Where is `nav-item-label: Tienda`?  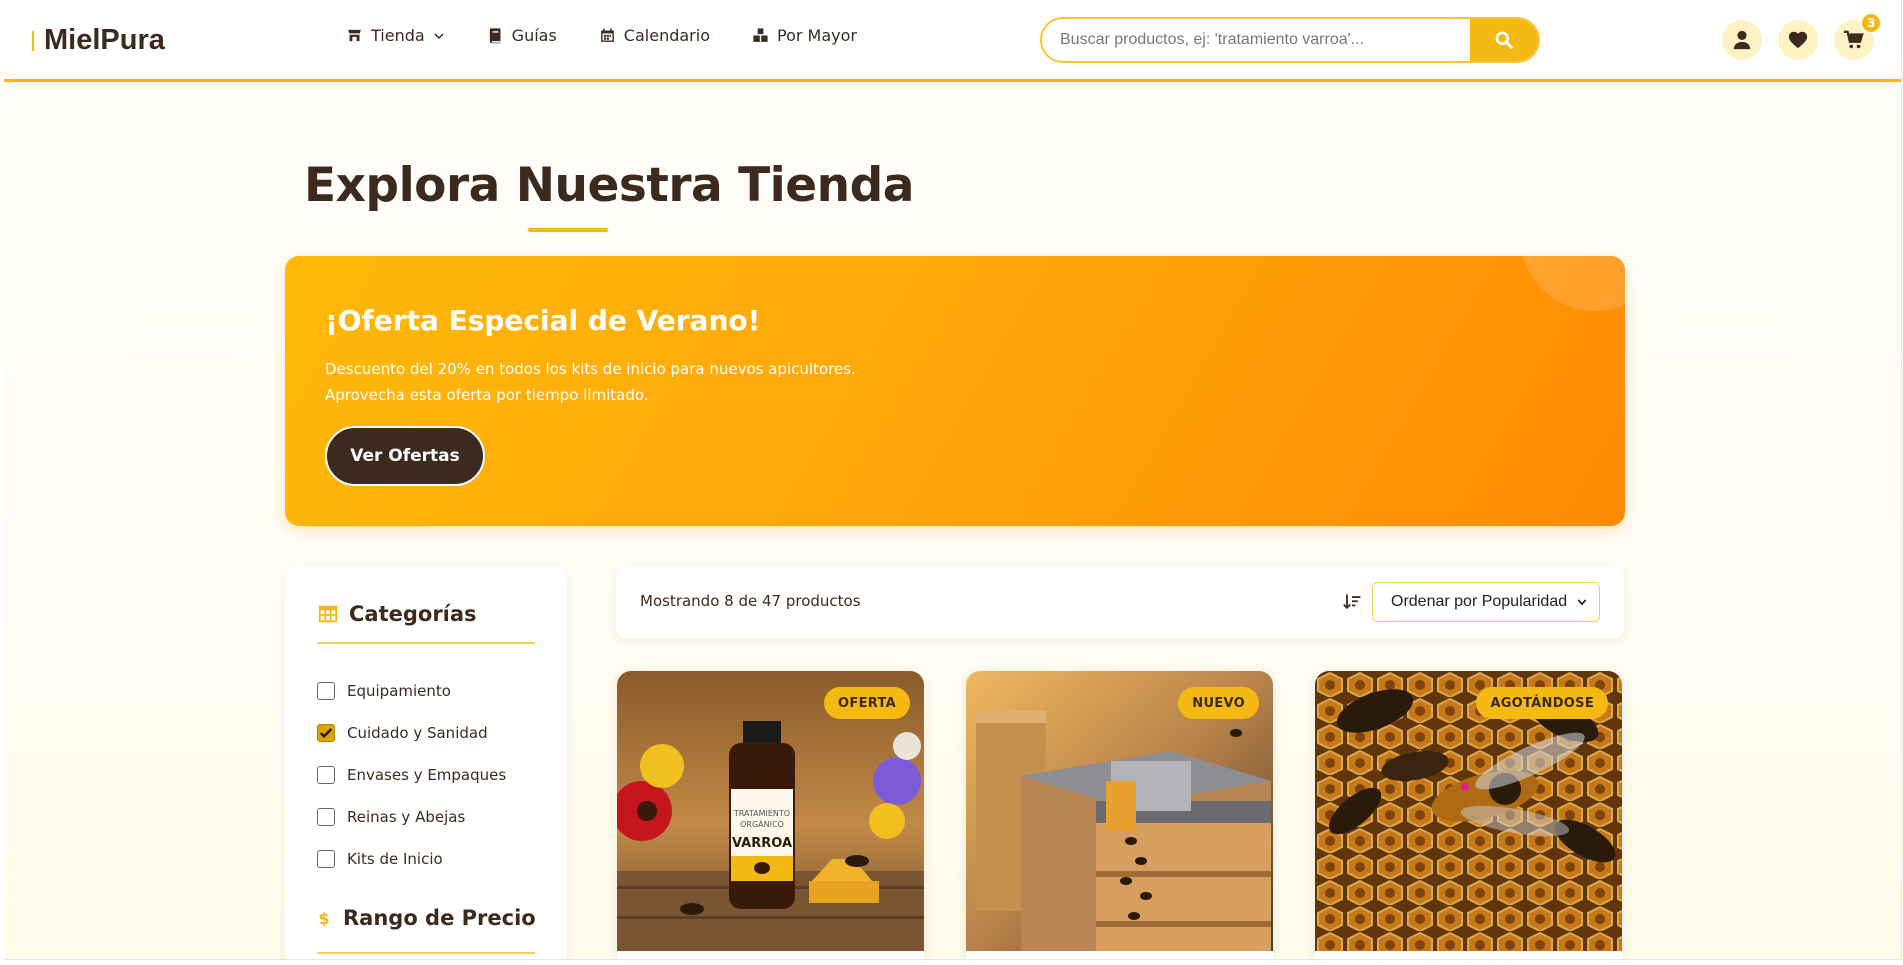
nav-item-label: Tienda is located at coordinates (398, 35).